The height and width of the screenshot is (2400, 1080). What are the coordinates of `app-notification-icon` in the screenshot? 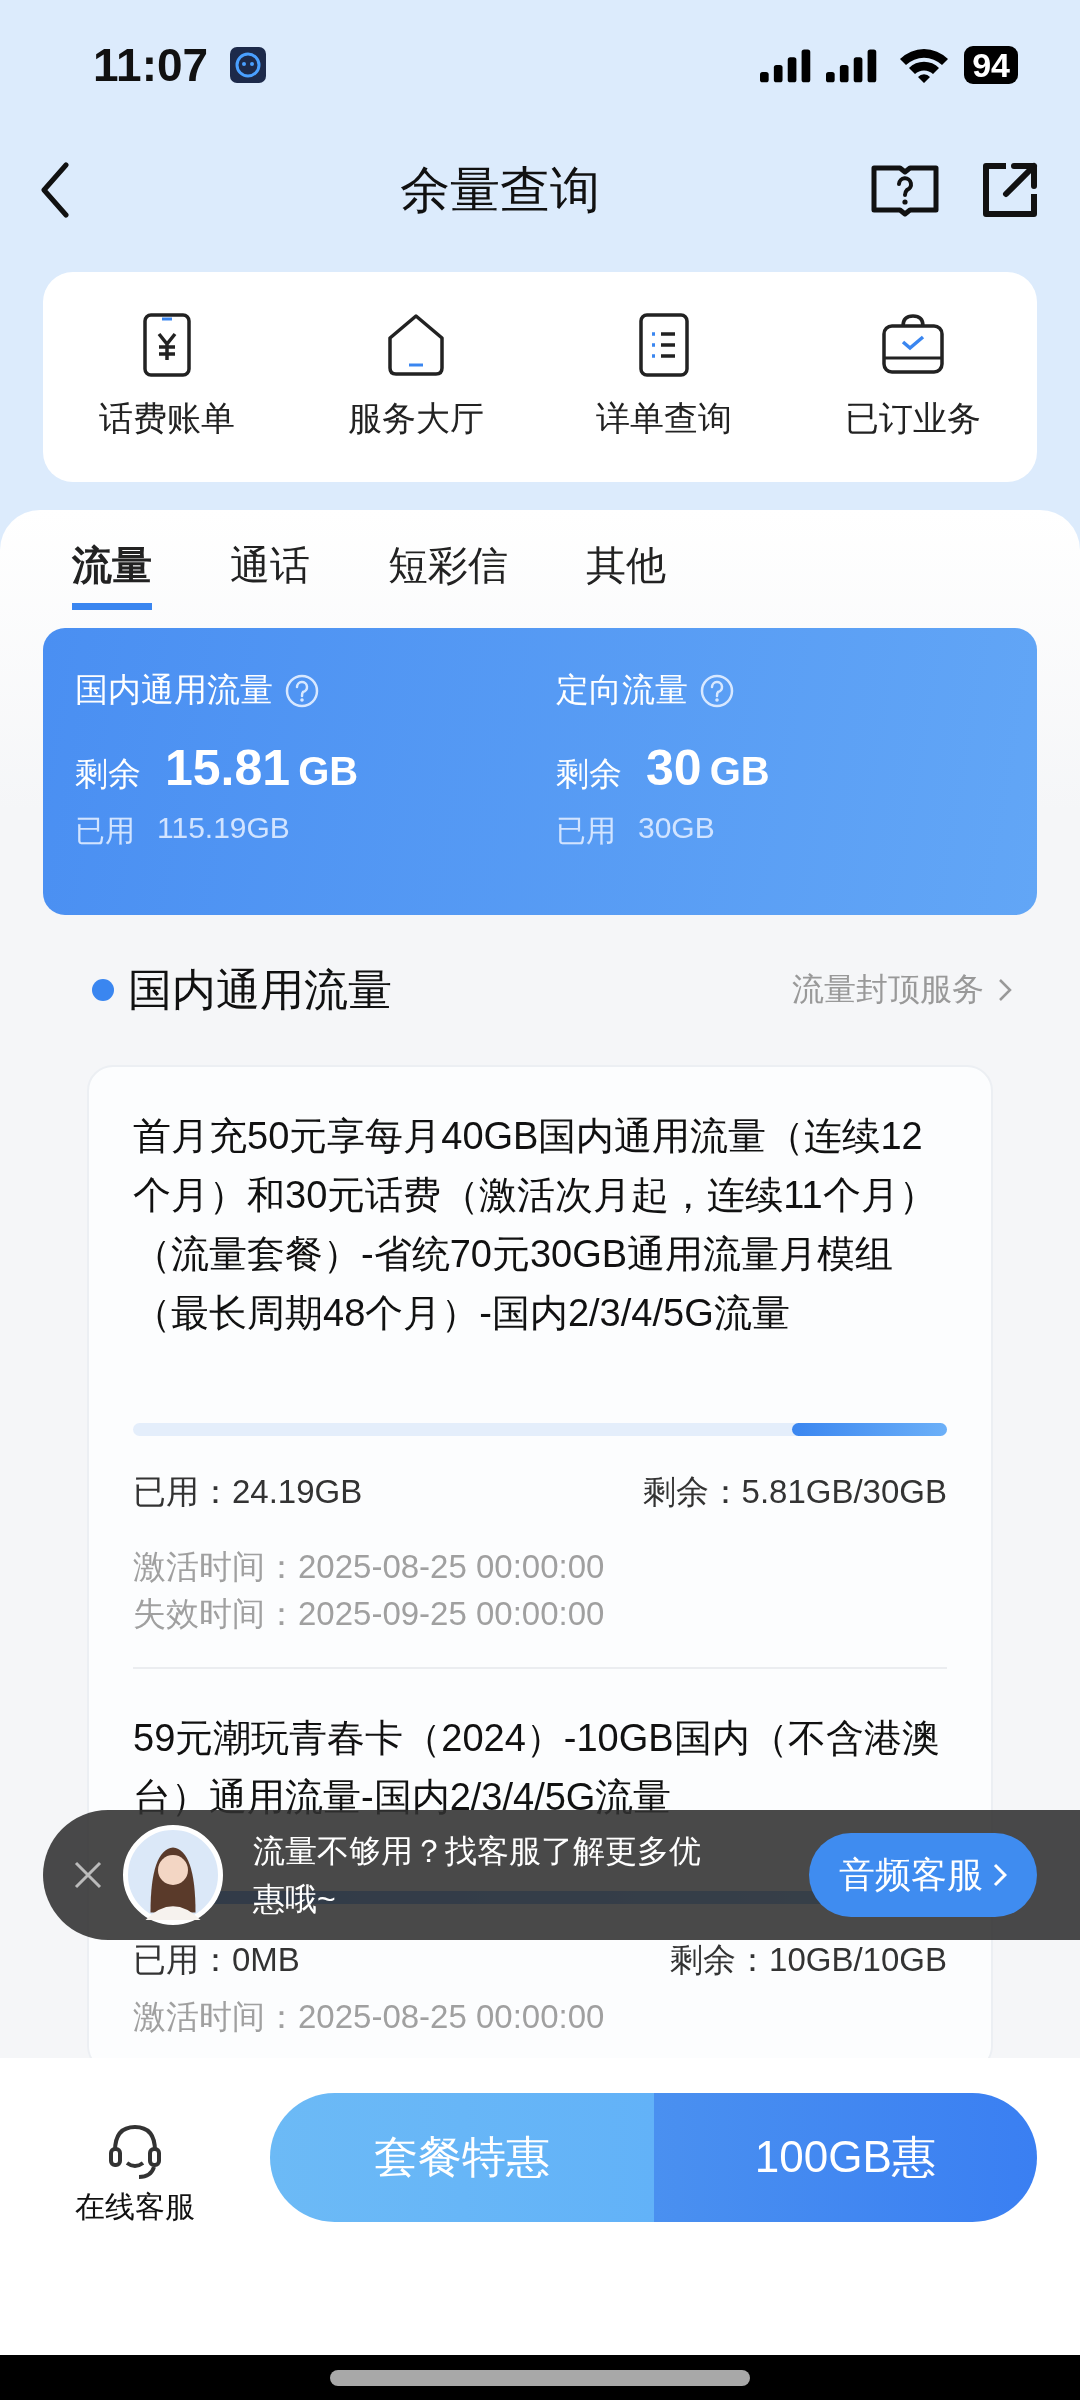 It's located at (248, 65).